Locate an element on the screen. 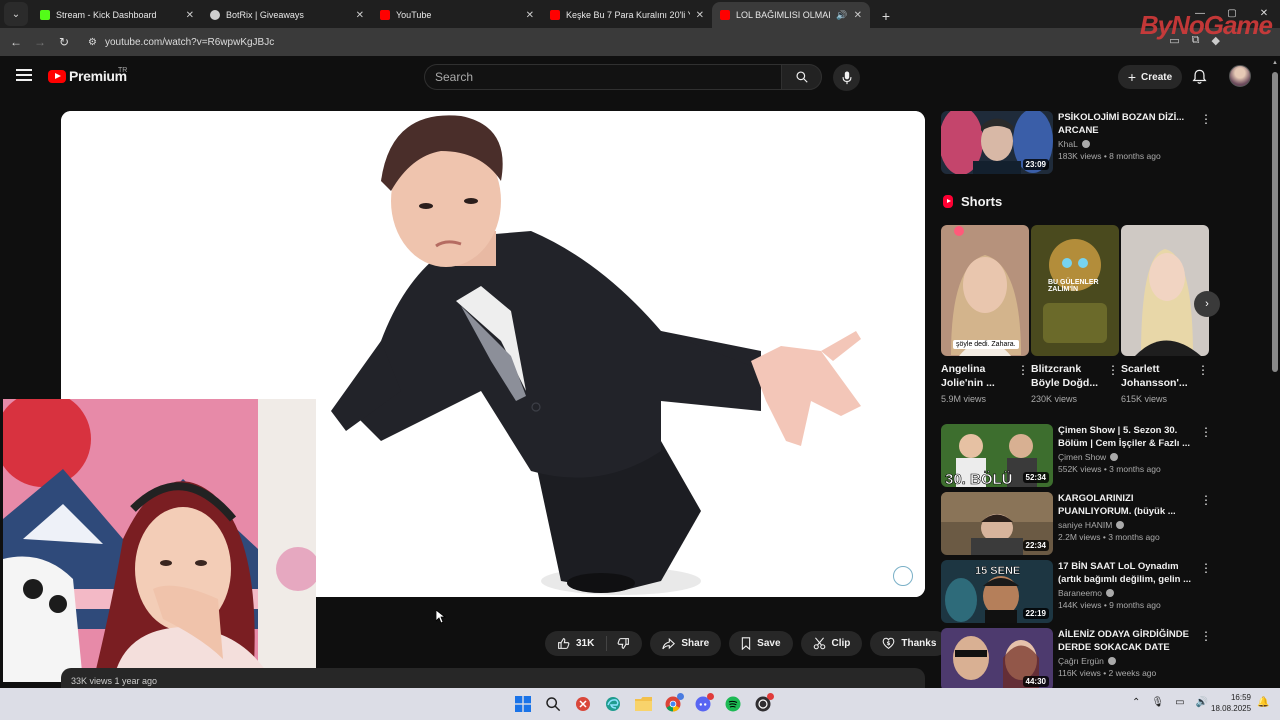  channel-row: Baraneemo is located at coordinates (1127, 593).